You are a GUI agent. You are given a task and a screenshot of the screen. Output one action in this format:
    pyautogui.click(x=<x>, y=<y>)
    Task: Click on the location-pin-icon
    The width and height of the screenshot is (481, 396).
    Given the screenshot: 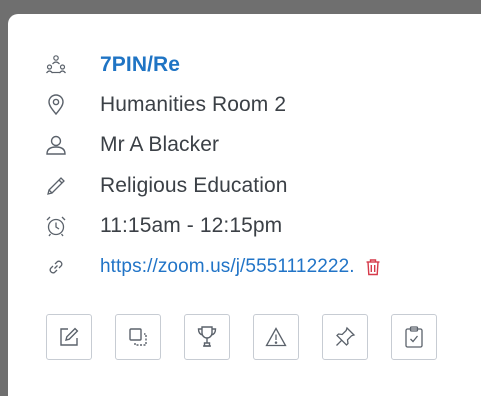 What is the action you would take?
    pyautogui.click(x=56, y=105)
    